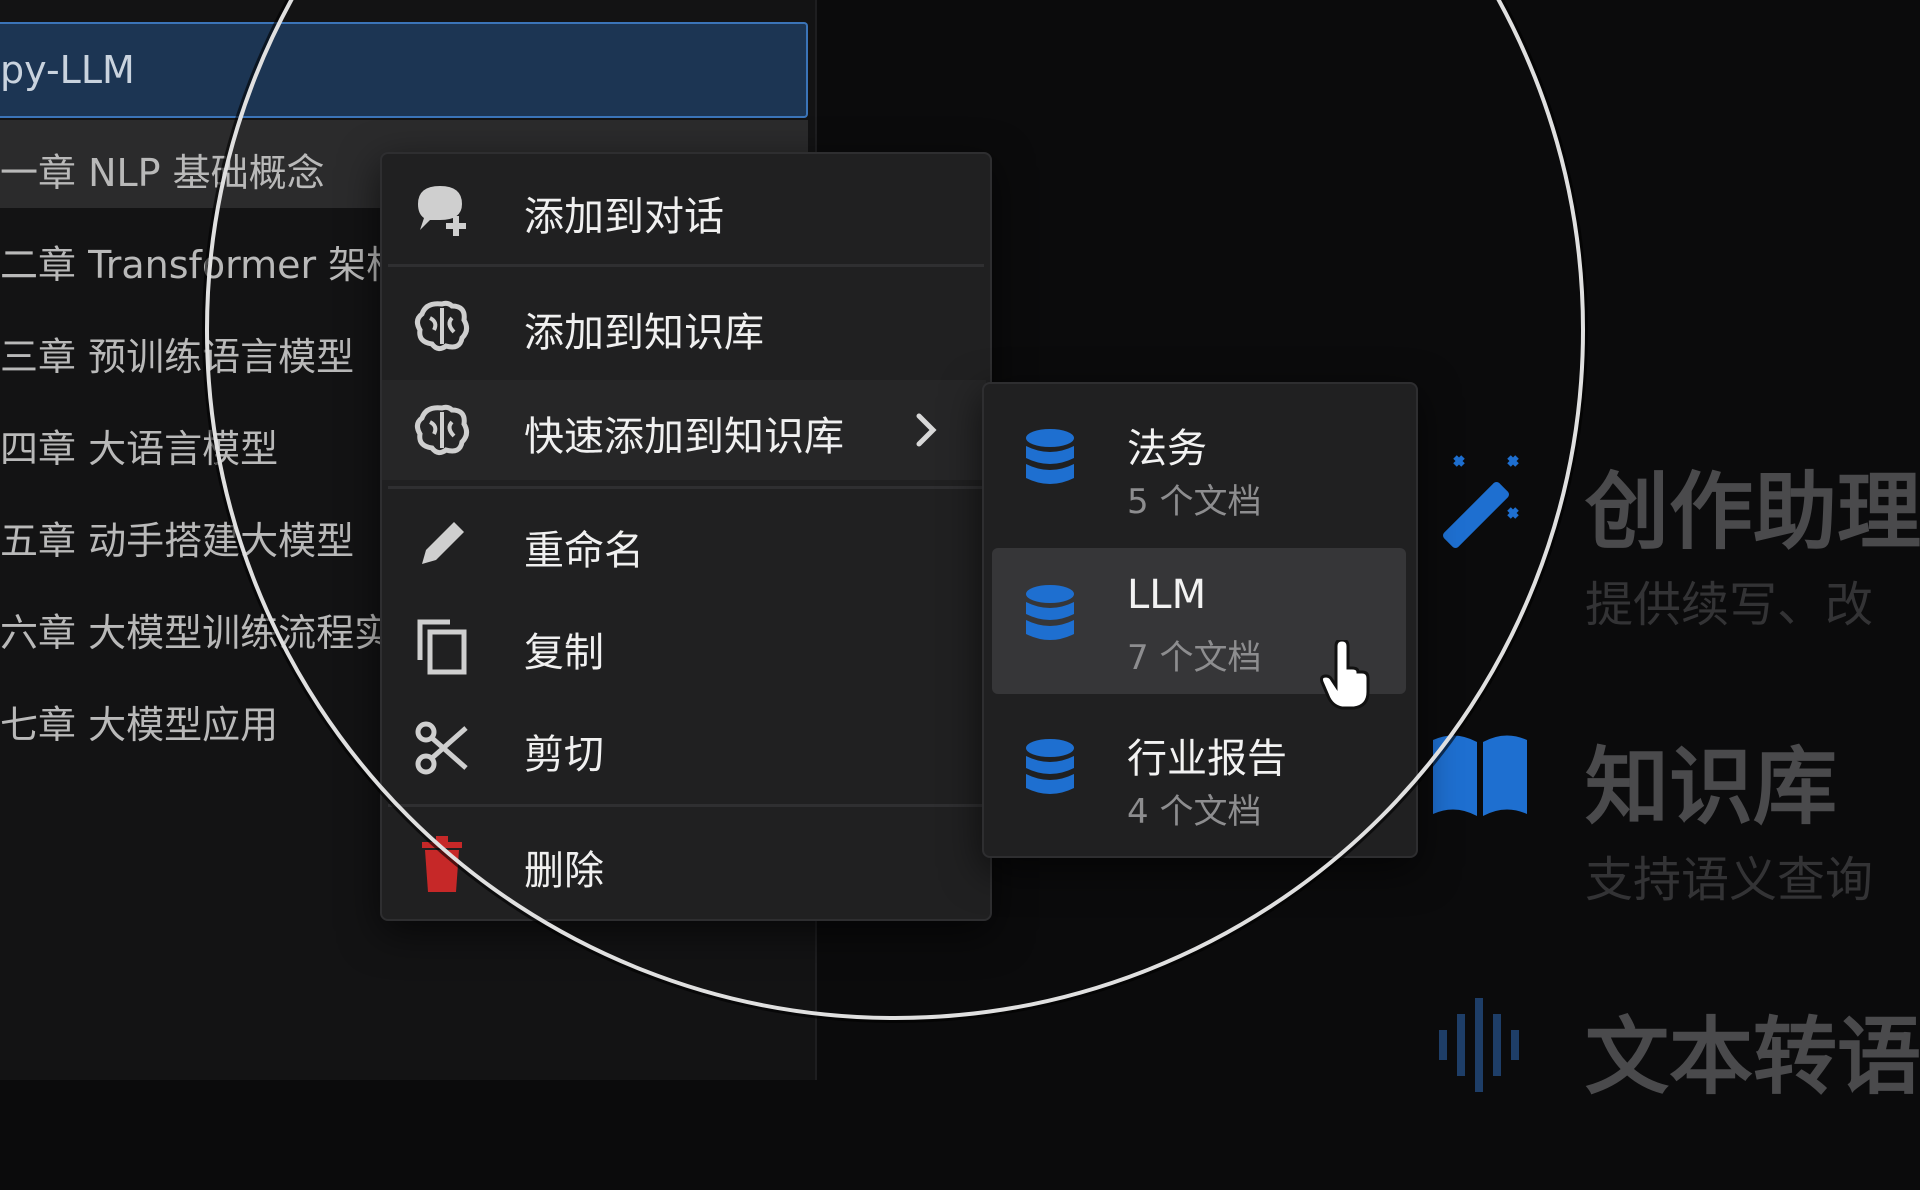 Image resolution: width=1920 pixels, height=1190 pixels. I want to click on knowledge-base-item: 行业报告 4 个文档, so click(1199, 775).